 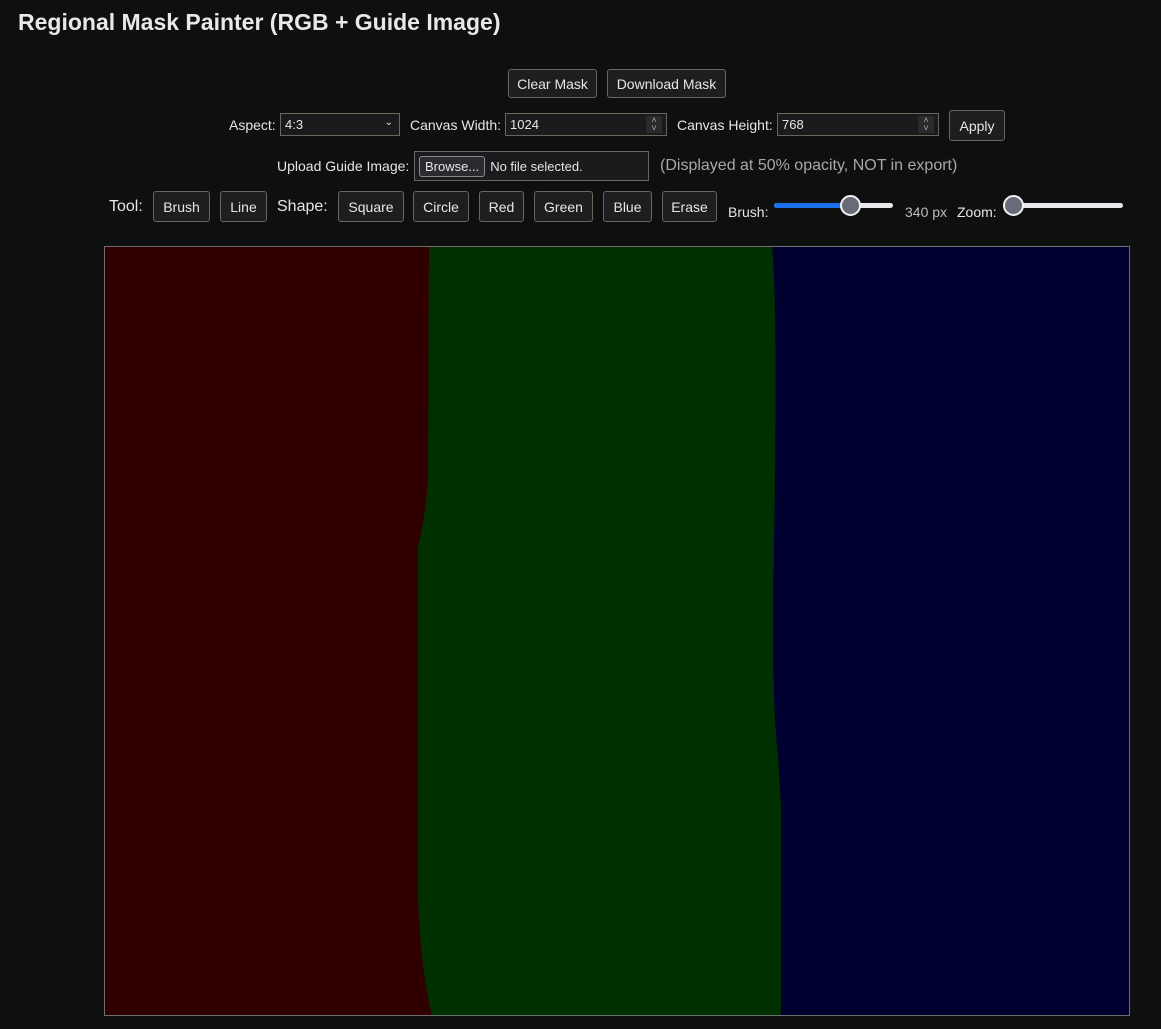 What do you see at coordinates (977, 125) in the screenshot?
I see `apply-button: Apply` at bounding box center [977, 125].